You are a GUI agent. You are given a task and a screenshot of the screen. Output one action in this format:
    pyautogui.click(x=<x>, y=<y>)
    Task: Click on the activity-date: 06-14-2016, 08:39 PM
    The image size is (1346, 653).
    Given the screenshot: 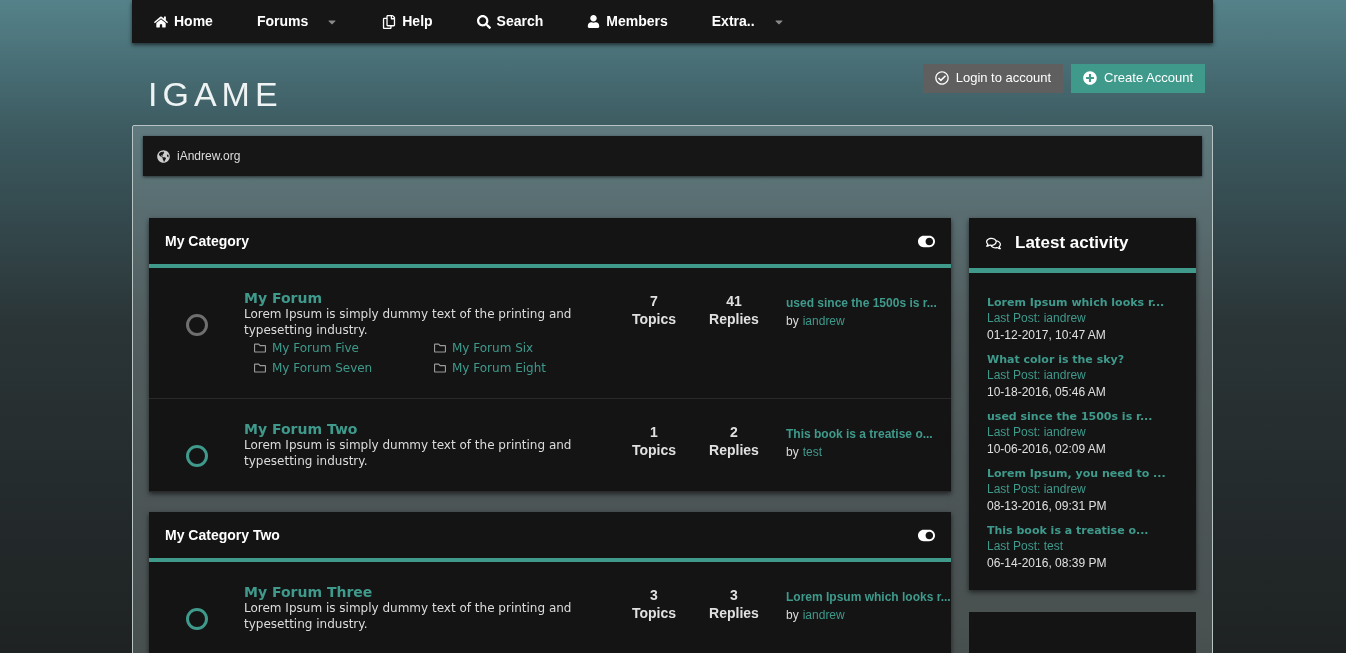 What is the action you would take?
    pyautogui.click(x=1047, y=563)
    